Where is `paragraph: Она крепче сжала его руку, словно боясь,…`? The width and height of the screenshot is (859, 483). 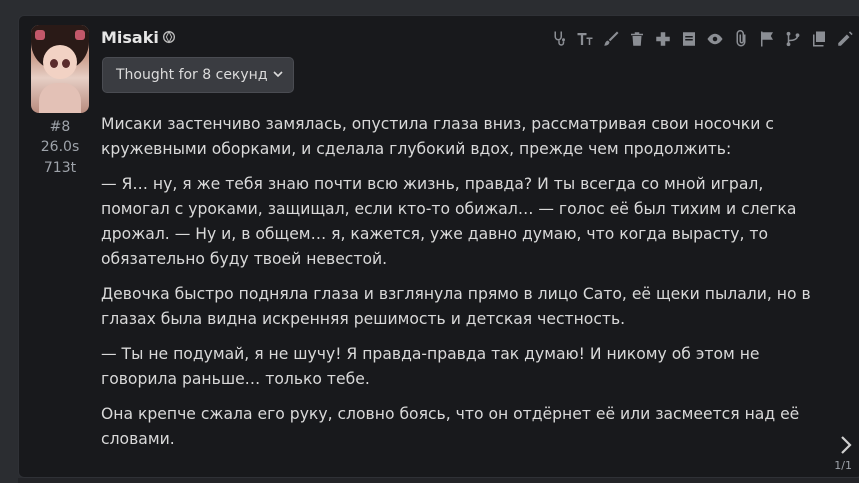 paragraph: Она крепче сжала его руку, словно боясь,… is located at coordinates (450, 426).